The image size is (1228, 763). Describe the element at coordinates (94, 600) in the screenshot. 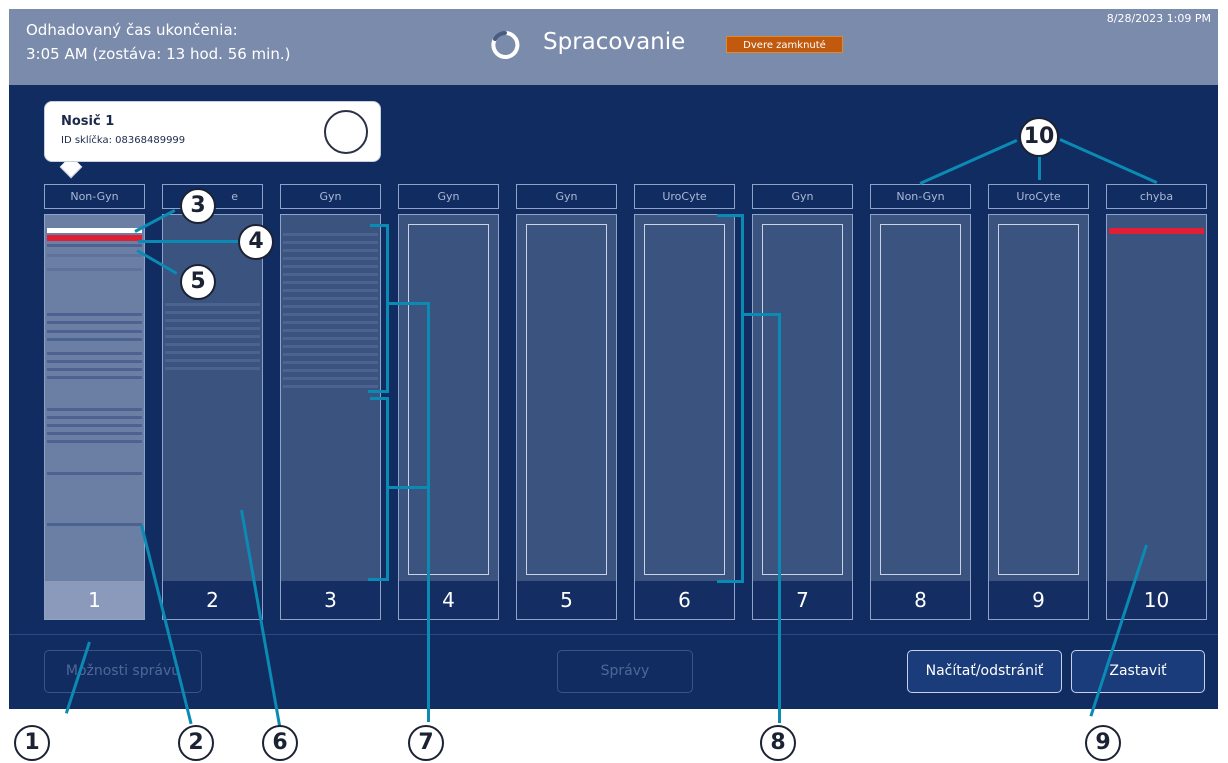

I see `rack-number-1: 1` at that location.